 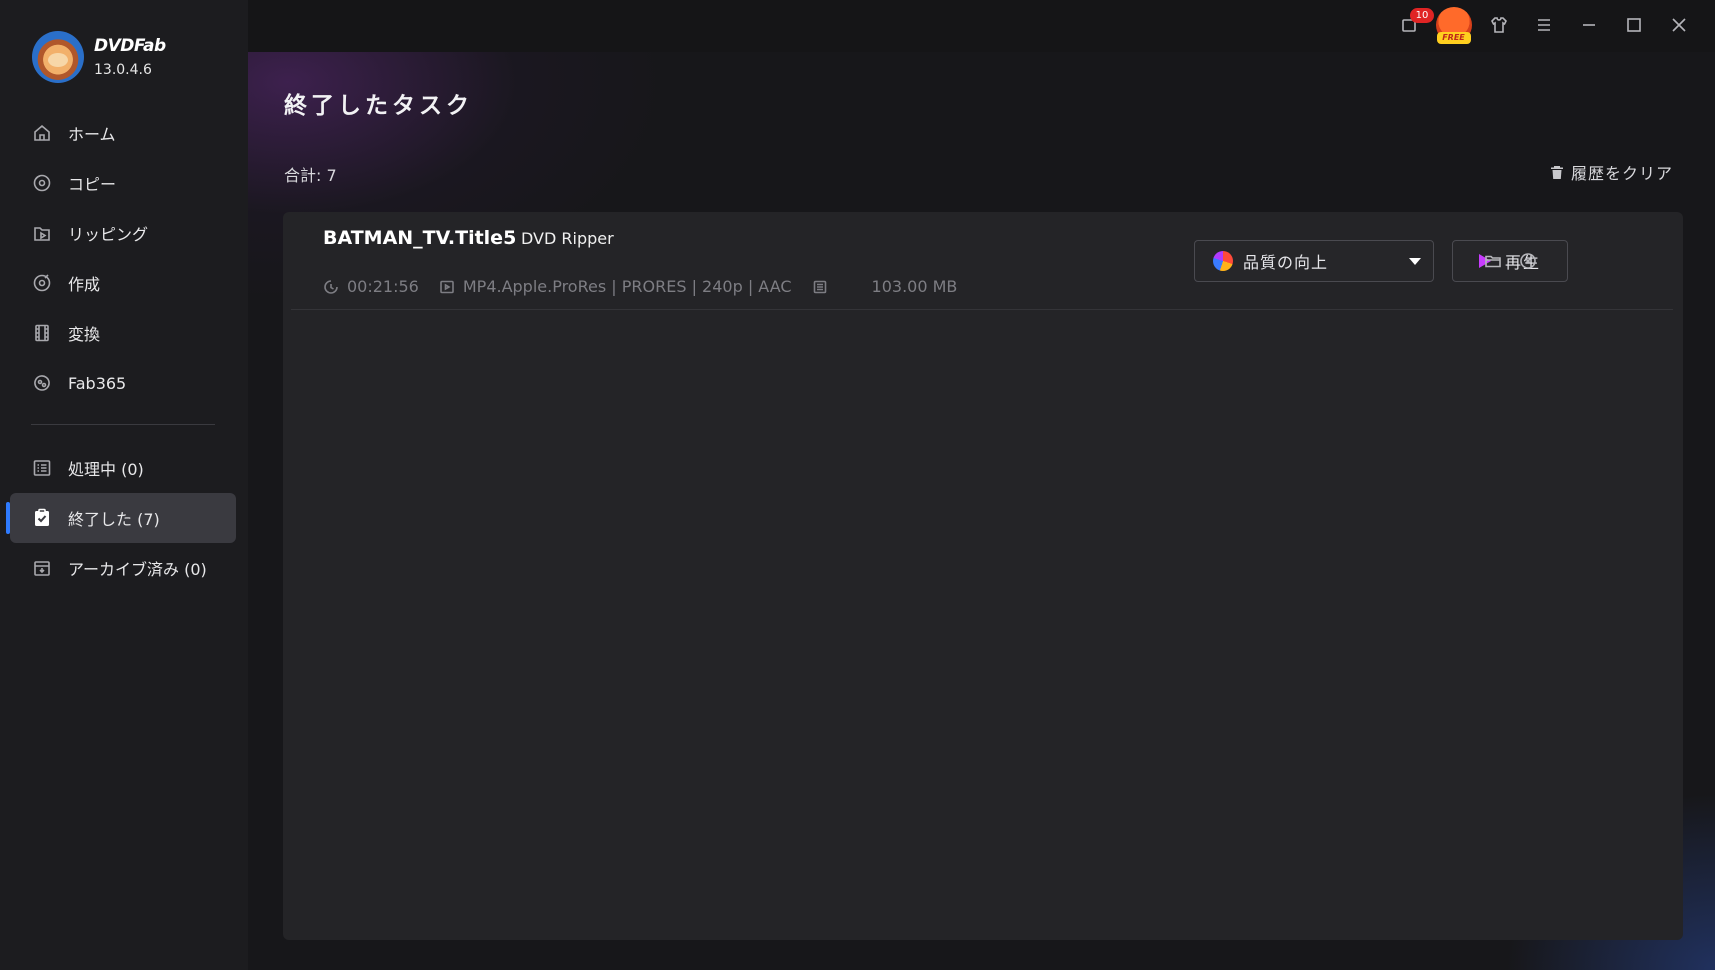 I want to click on sidebar-item-label: Fab365, so click(x=97, y=383).